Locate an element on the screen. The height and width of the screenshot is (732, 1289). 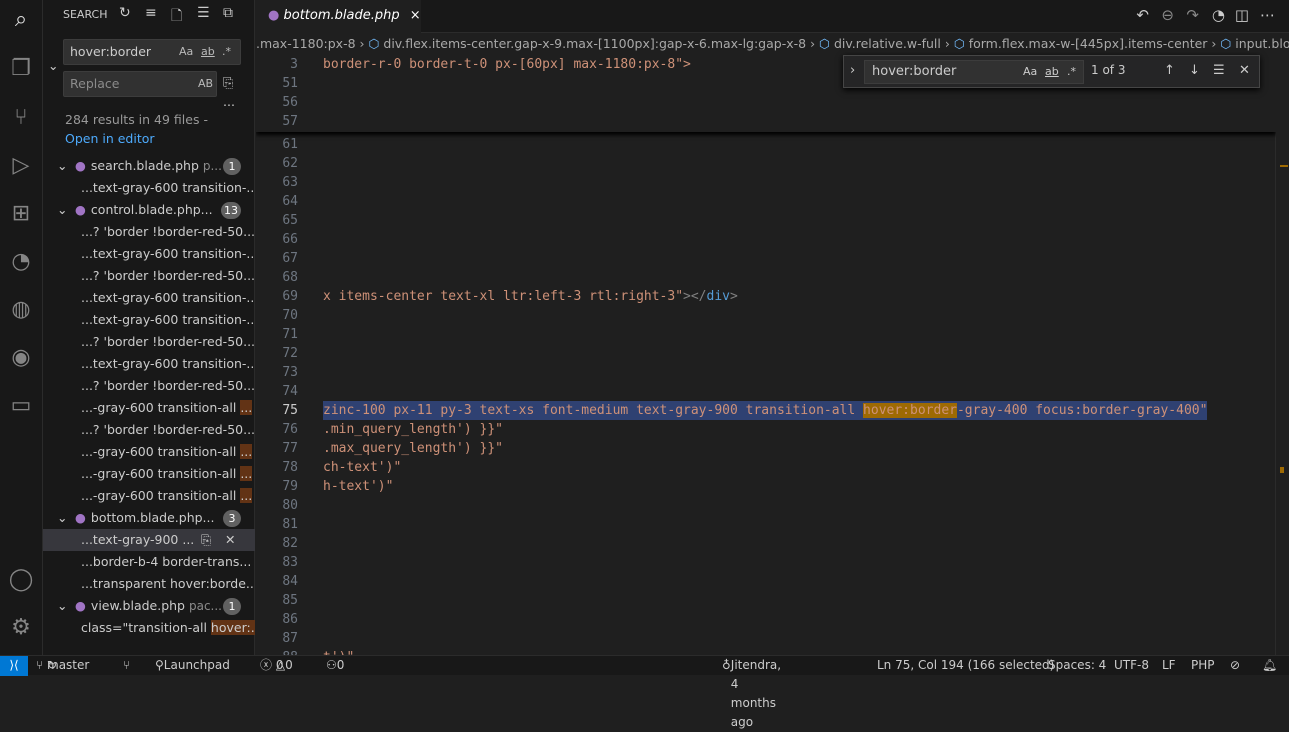
search-icon: ⌕ is located at coordinates (21, 20).